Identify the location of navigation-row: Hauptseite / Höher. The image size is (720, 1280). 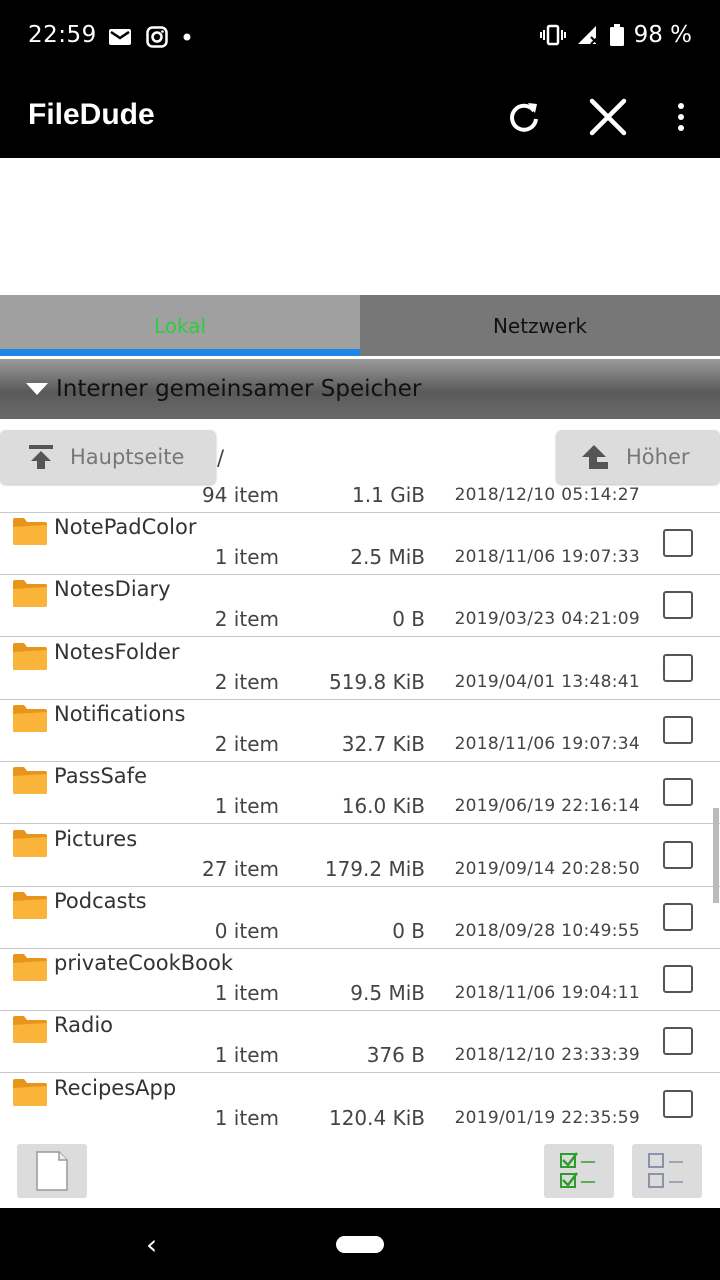
(360, 458).